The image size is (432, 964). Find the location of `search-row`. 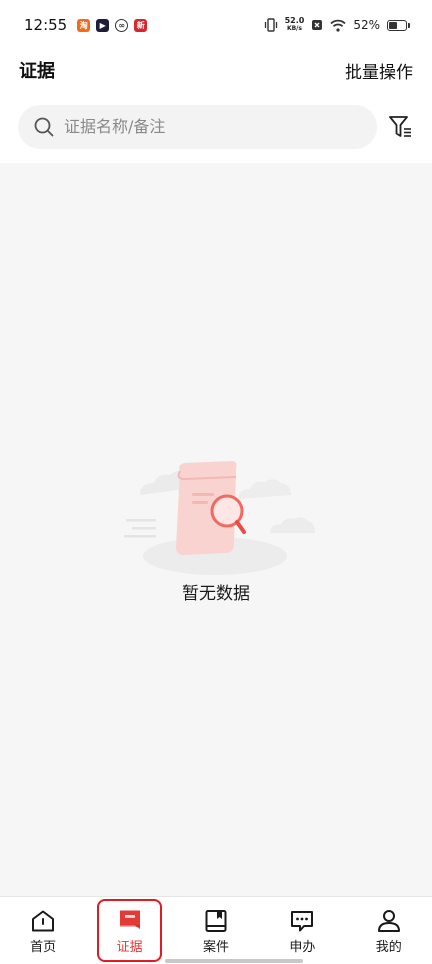

search-row is located at coordinates (216, 126).